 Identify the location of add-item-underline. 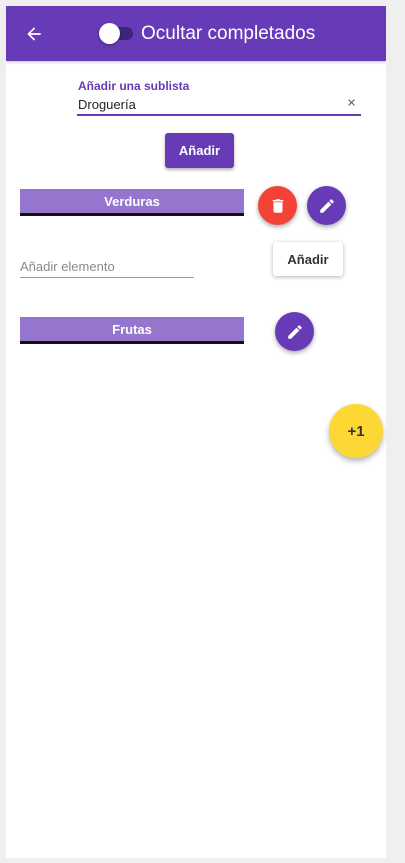
(107, 277).